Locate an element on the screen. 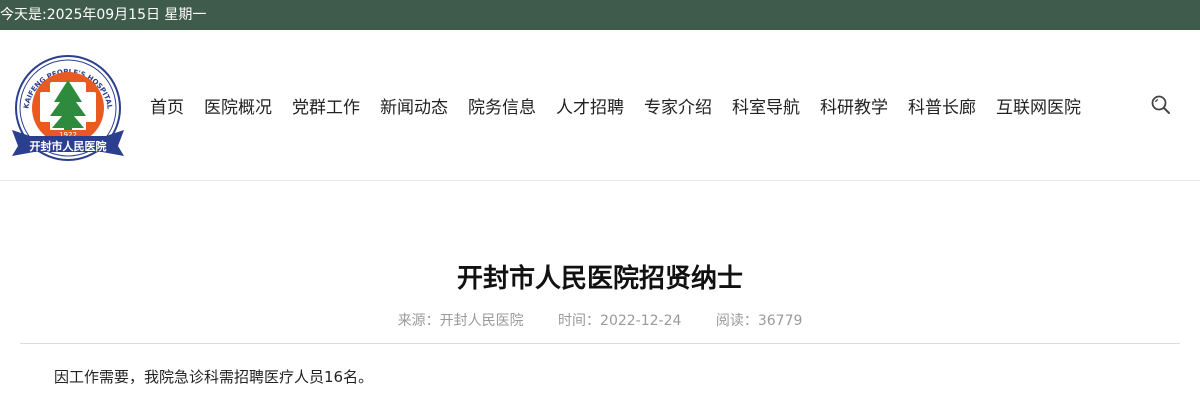  nav-item-news: 新闻动态 is located at coordinates (414, 105).